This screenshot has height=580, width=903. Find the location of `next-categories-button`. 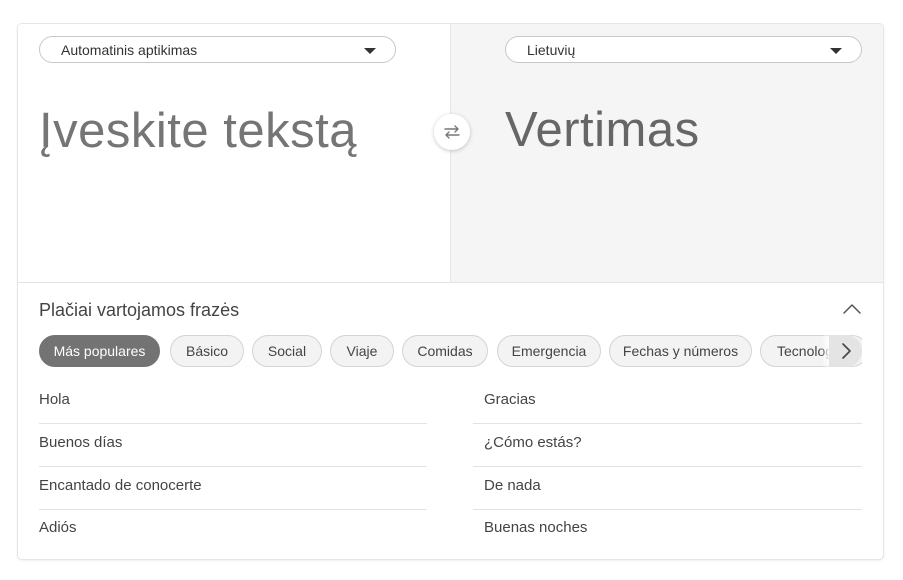

next-categories-button is located at coordinates (845, 351).